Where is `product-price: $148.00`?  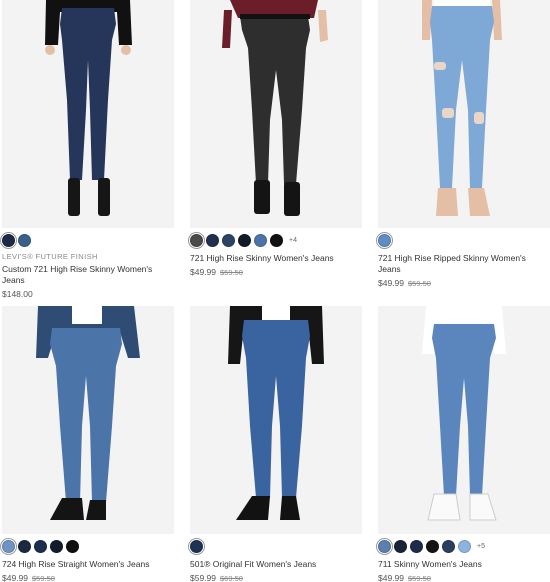
product-price: $148.00 is located at coordinates (88, 294).